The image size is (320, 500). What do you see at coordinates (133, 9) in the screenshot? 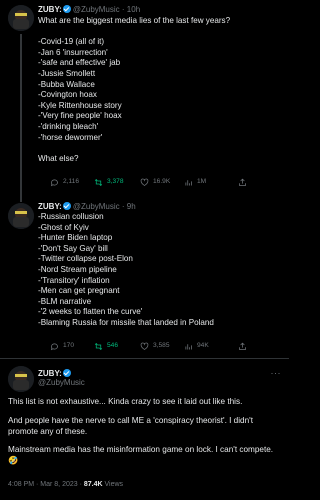
I see `timestamp: 10h` at bounding box center [133, 9].